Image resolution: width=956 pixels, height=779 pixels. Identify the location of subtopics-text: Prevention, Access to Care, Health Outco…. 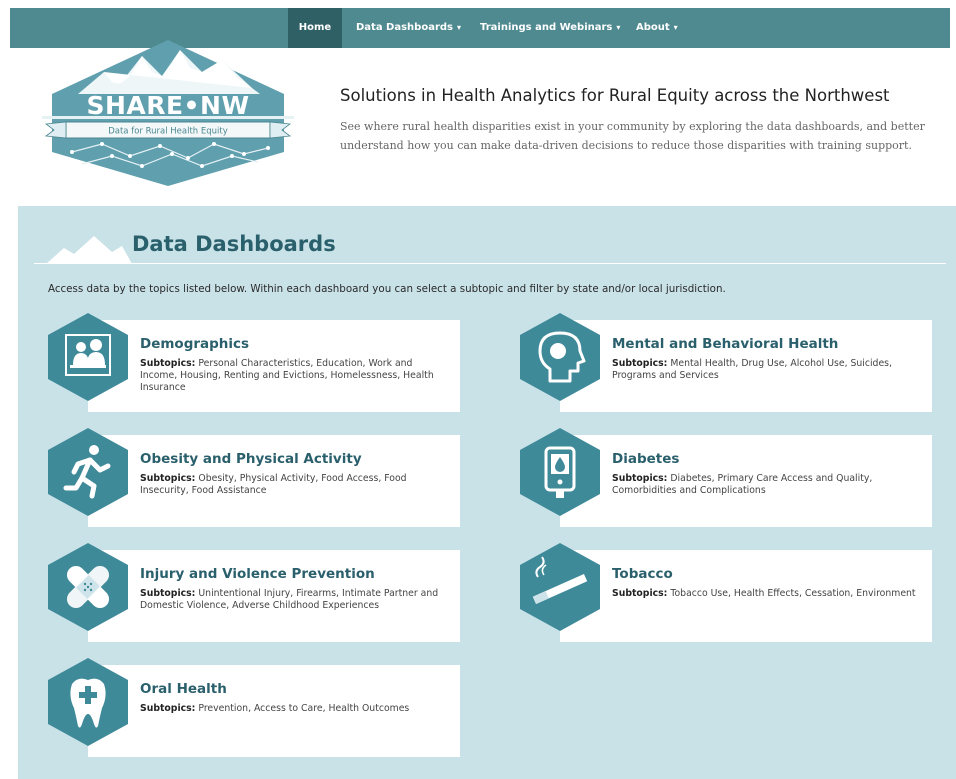
(304, 708).